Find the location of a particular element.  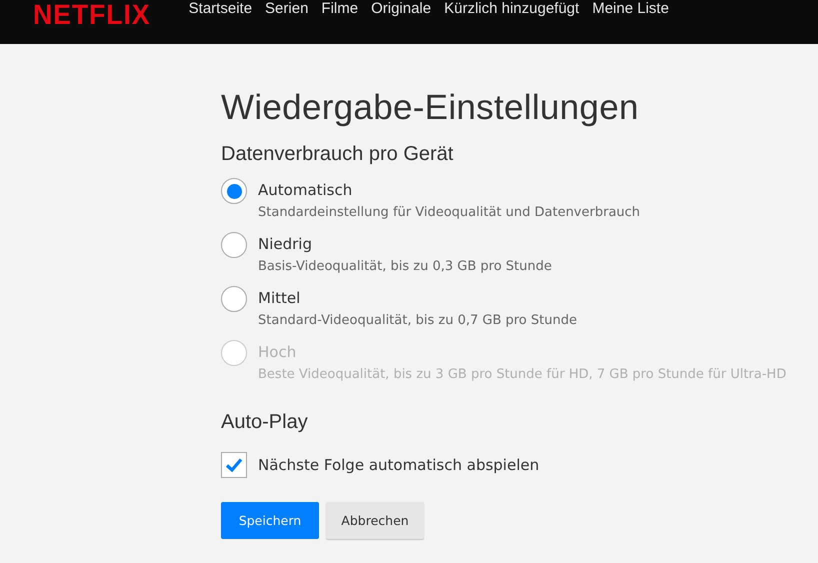

cancel-button: Abbrechen is located at coordinates (375, 520).